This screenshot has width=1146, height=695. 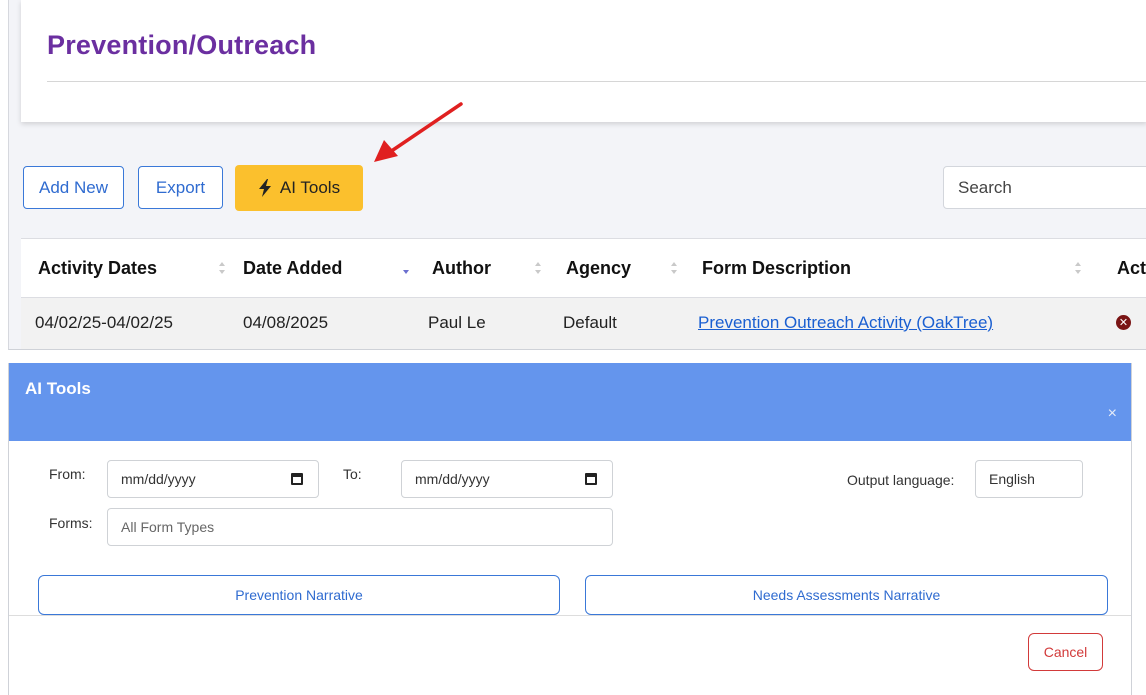 What do you see at coordinates (1123, 322) in the screenshot?
I see `delete-icon: ✕` at bounding box center [1123, 322].